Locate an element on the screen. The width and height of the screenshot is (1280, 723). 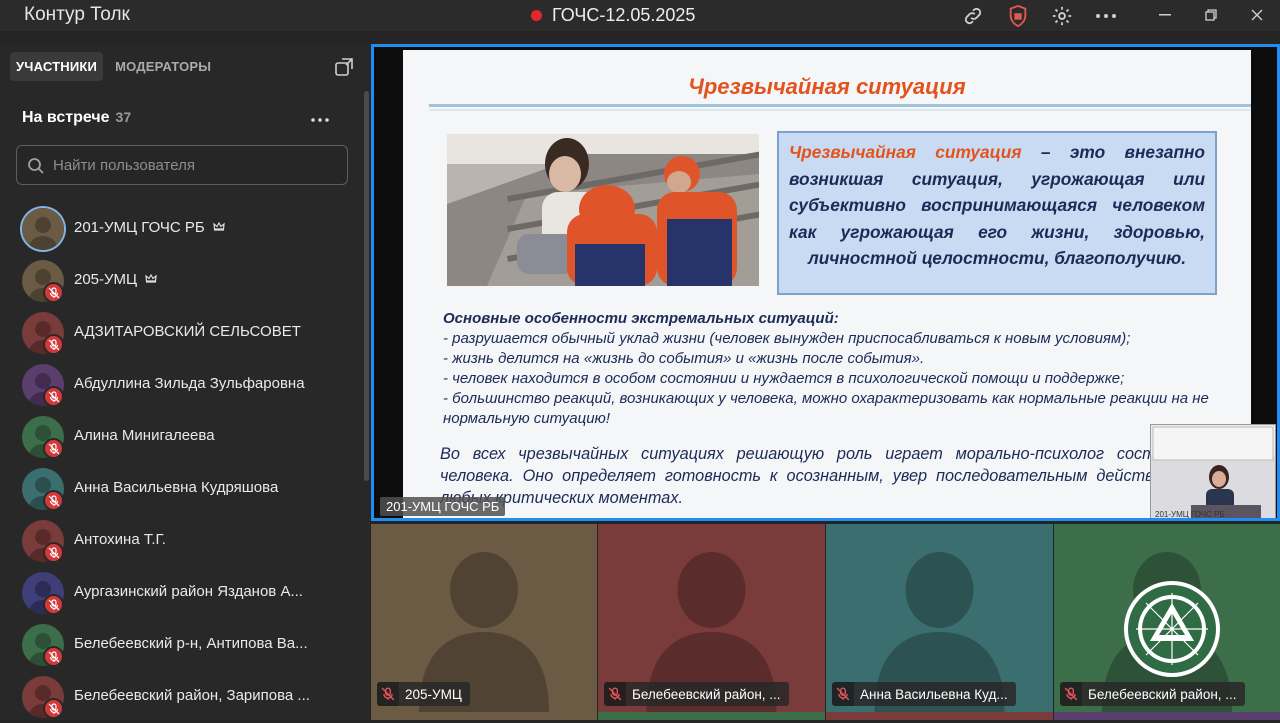
meeting-title-group: ГОЧС-12.05.2025 is located at coordinates (613, 15).